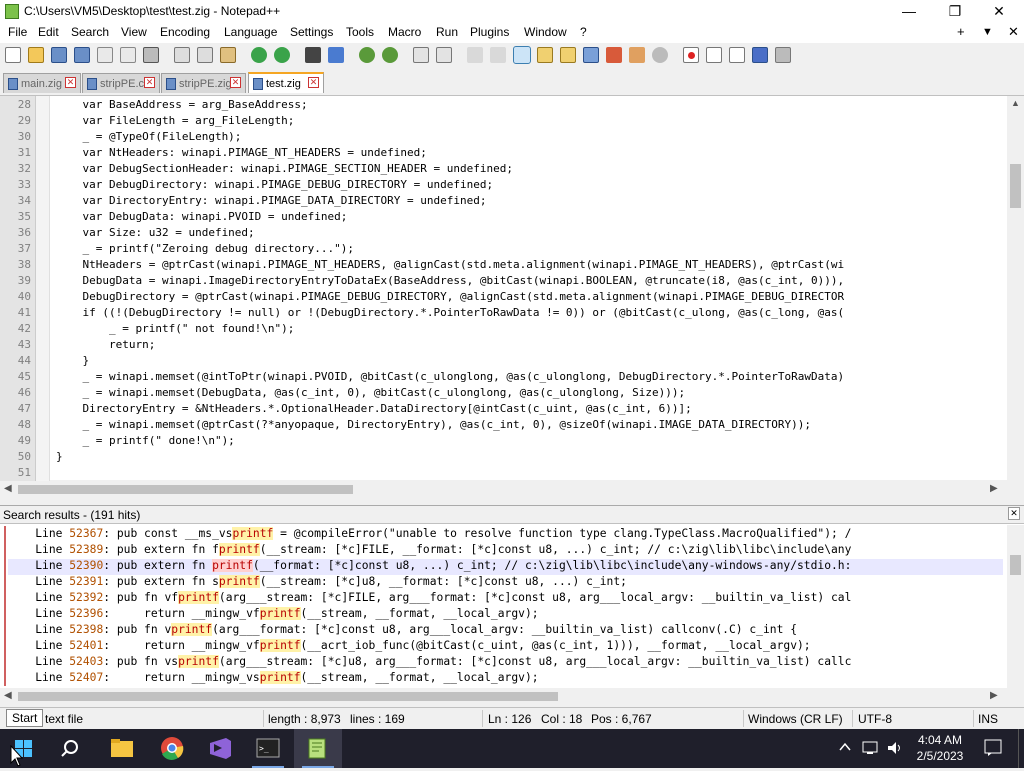  I want to click on zoom-out-icon, so click(390, 55).